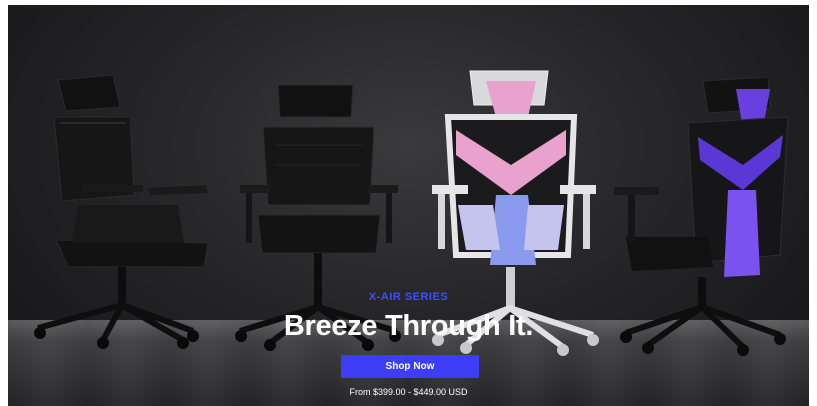  I want to click on hero-headline: Breeze Through It., so click(408, 326).